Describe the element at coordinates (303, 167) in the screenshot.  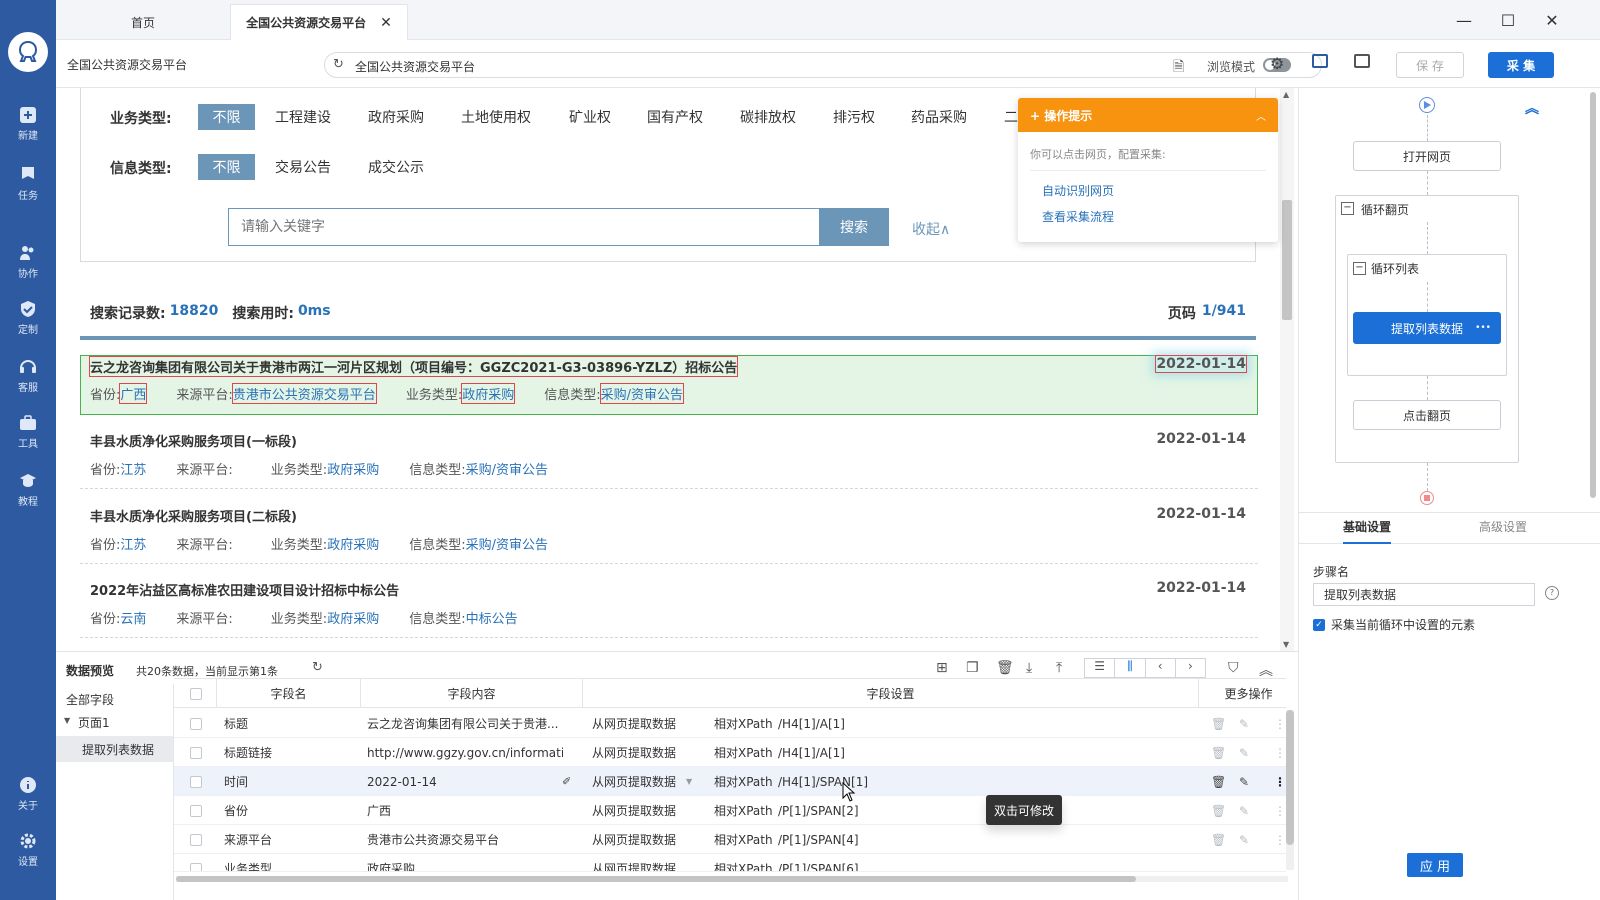
I see `info-option: 交易公告` at that location.